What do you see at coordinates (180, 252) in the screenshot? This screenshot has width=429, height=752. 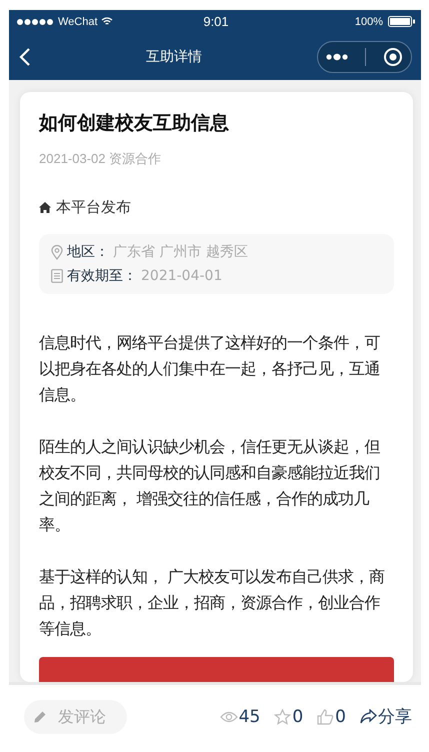 I see `info-value: 广东省 广州市 越秀区` at bounding box center [180, 252].